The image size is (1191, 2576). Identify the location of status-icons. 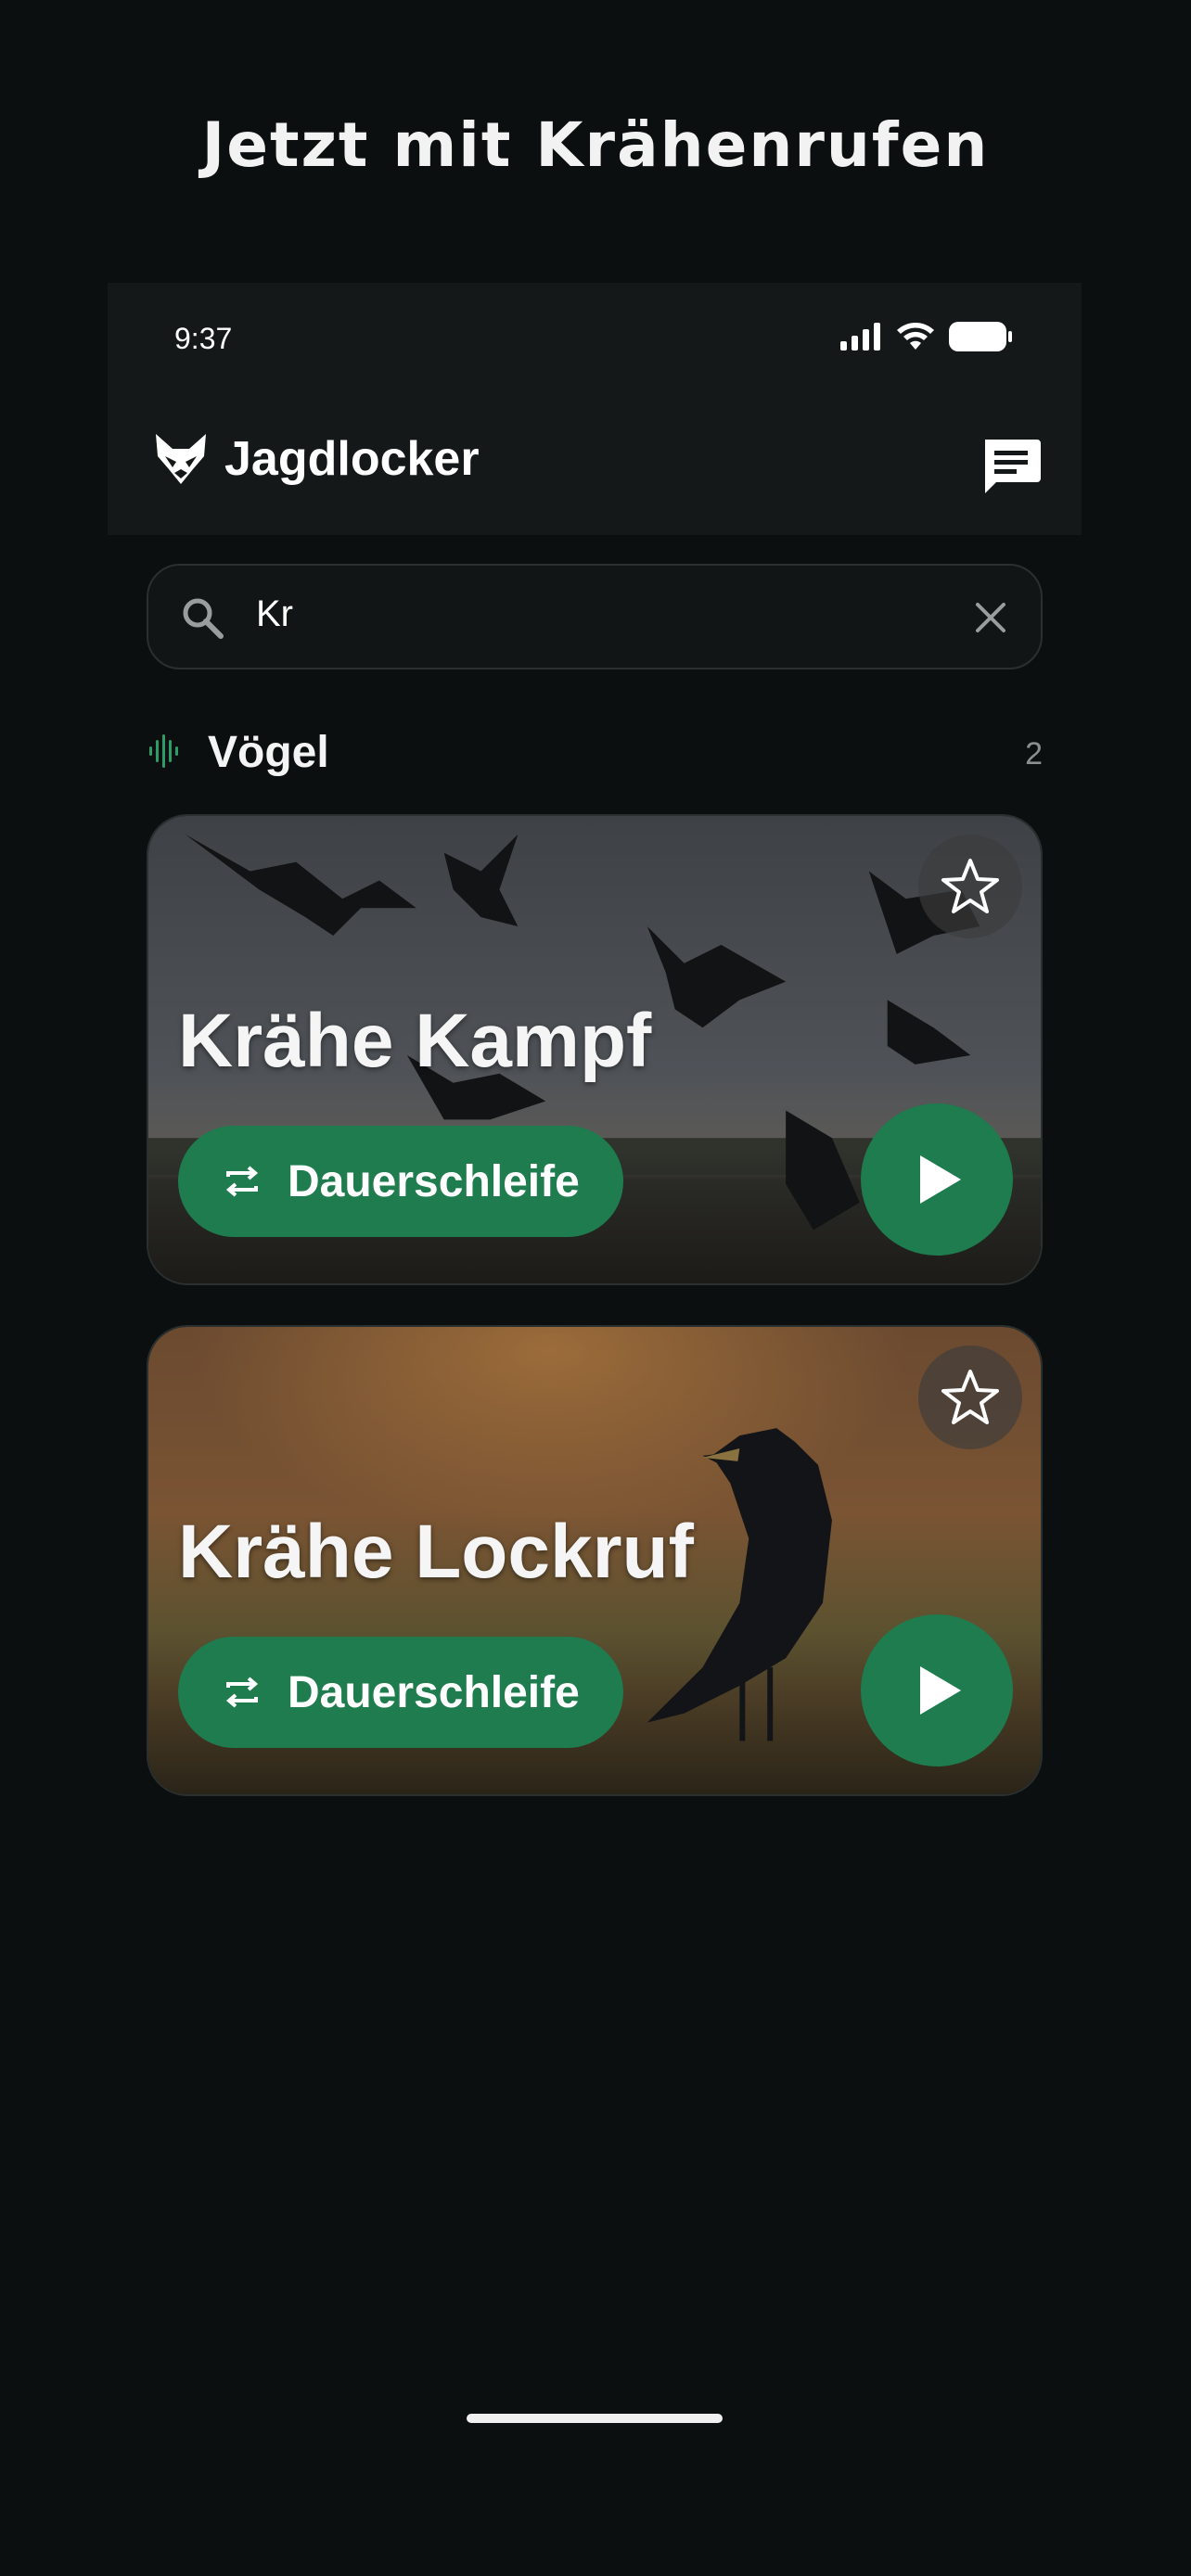
(926, 336).